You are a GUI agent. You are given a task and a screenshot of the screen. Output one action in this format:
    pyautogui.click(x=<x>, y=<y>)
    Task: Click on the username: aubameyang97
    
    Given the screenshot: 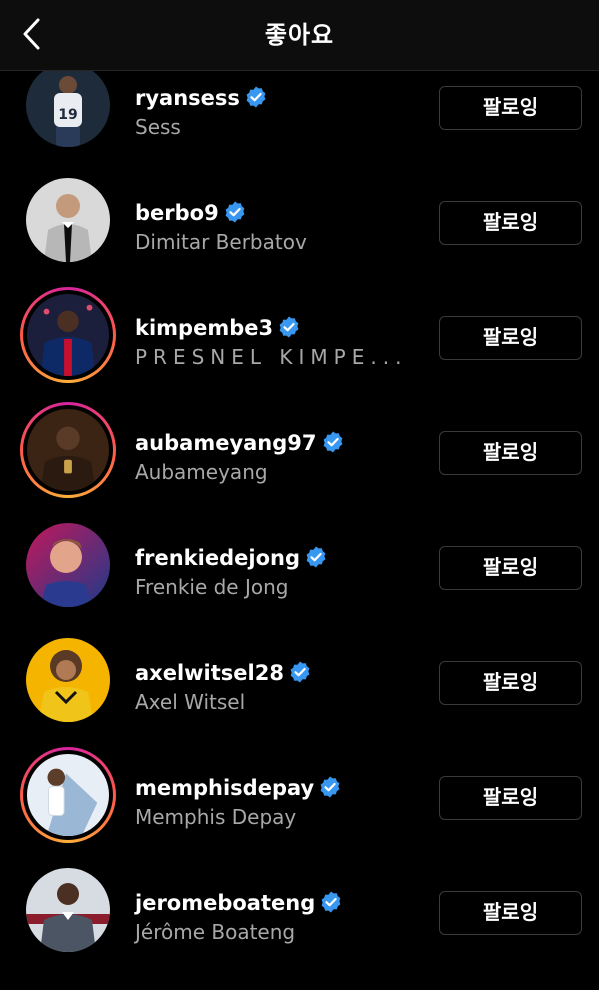 What is the action you would take?
    pyautogui.click(x=226, y=443)
    